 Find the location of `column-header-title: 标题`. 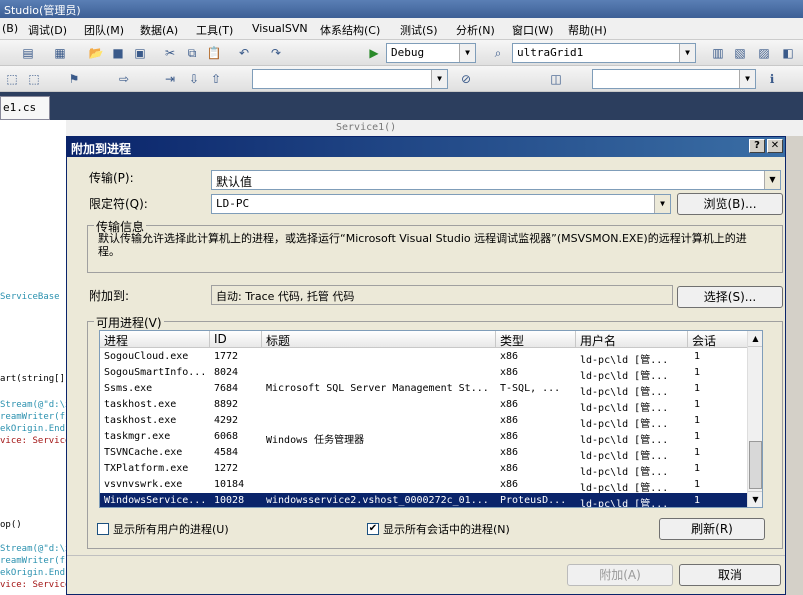

column-header-title: 标题 is located at coordinates (379, 339).